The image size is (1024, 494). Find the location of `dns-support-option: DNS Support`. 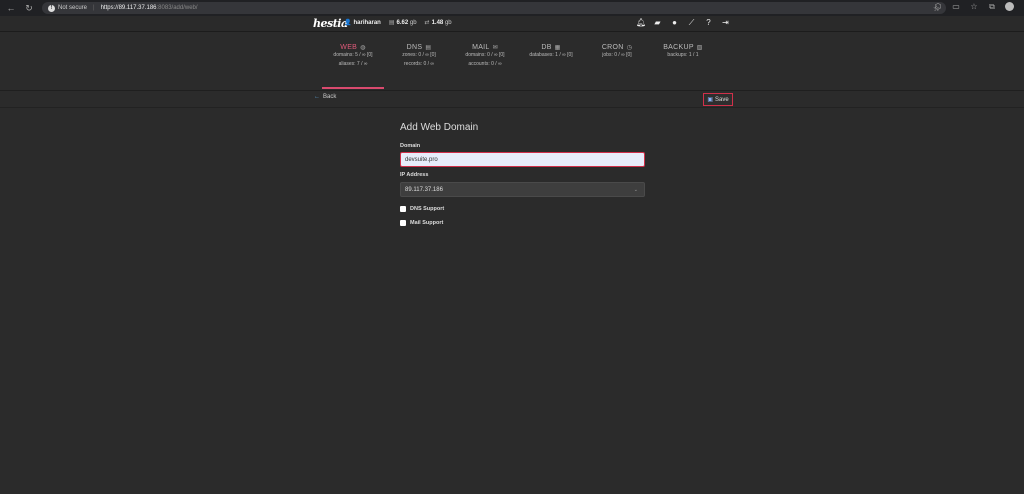

dns-support-option: DNS Support is located at coordinates (422, 209).